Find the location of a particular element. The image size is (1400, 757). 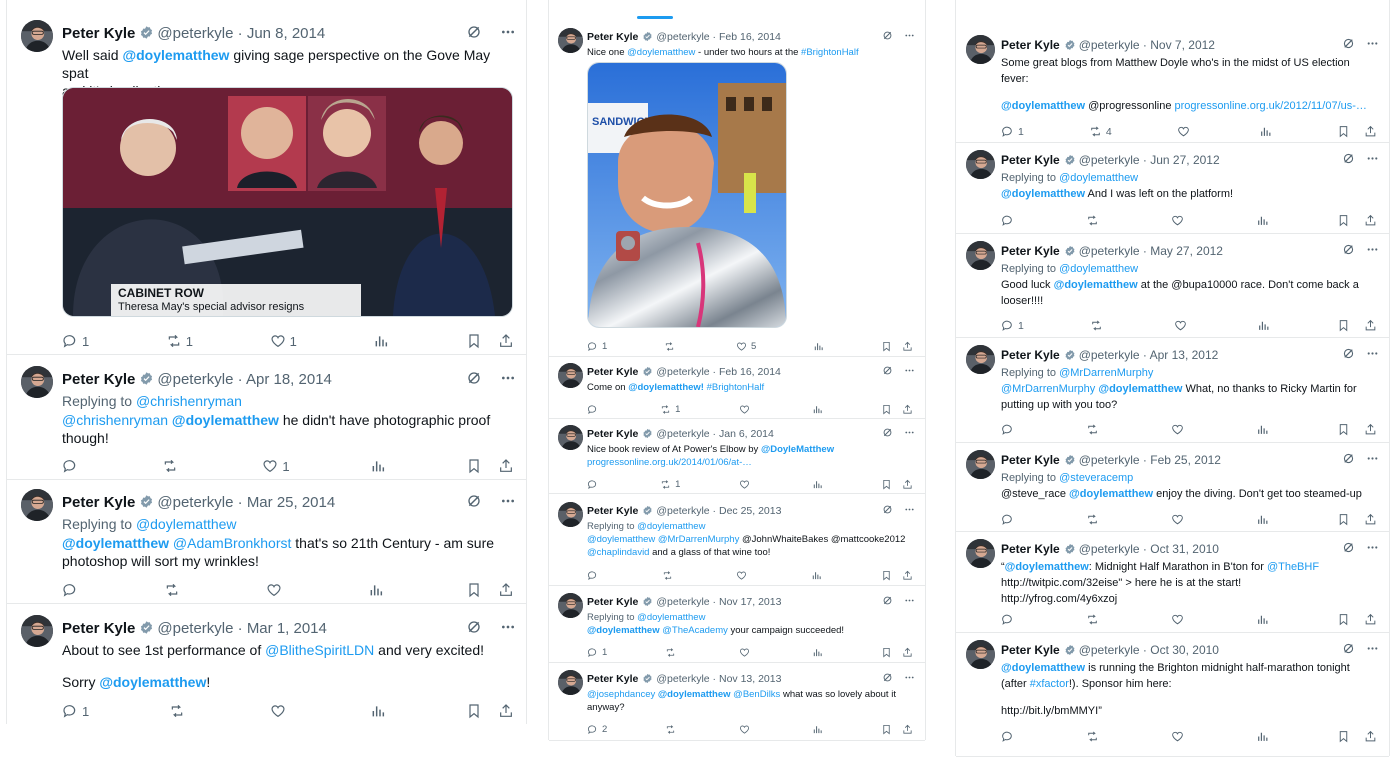

tweet-date: Jan 6, 2014 is located at coordinates (746, 434).